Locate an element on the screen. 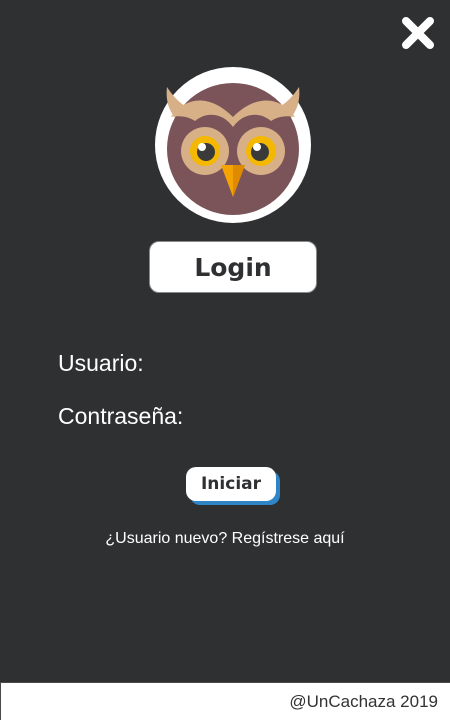 The image size is (450, 720). app-logo is located at coordinates (233, 145).